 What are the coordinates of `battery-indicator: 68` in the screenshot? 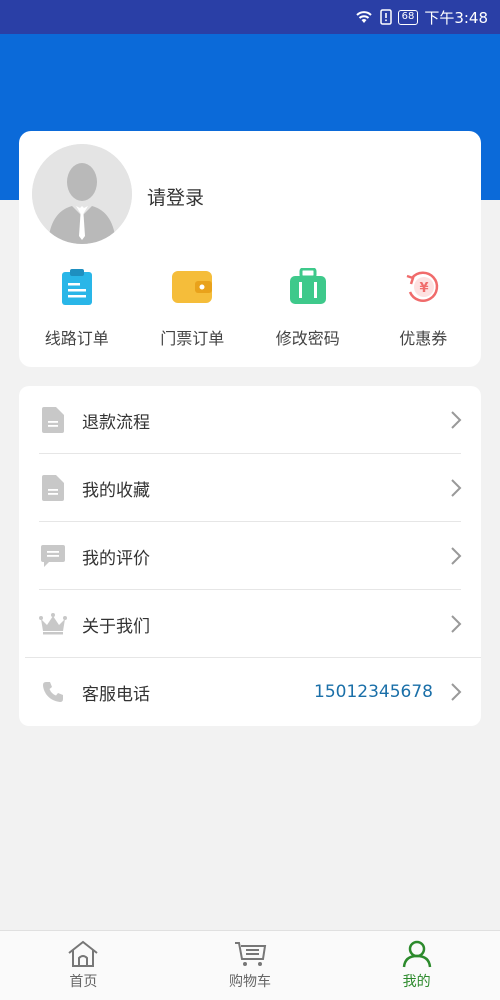 It's located at (408, 17).